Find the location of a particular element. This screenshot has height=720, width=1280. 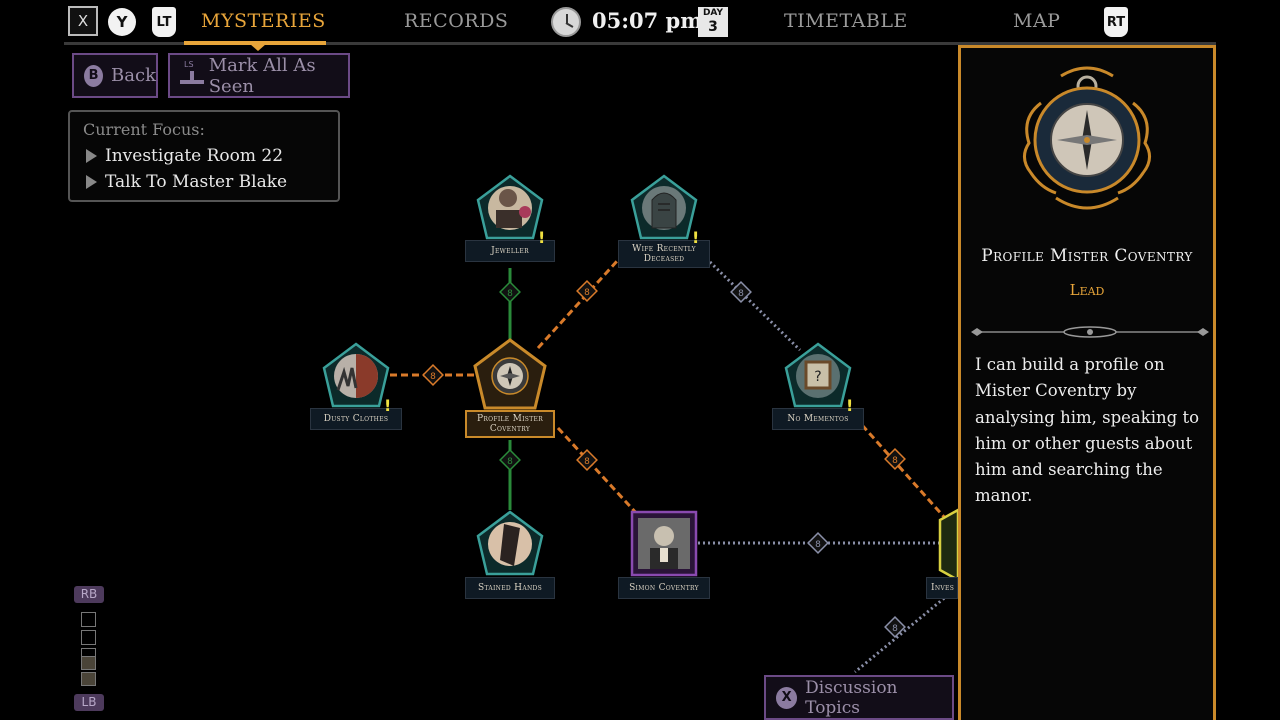

rb-bumper-icon: RB is located at coordinates (89, 594).